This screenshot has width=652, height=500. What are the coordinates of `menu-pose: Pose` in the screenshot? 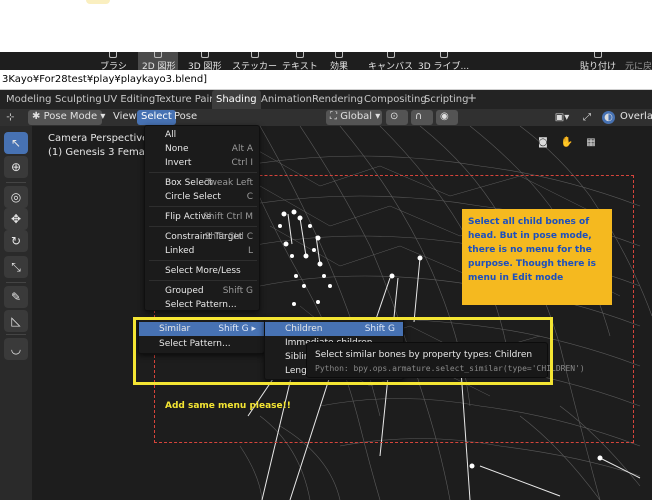 It's located at (185, 117).